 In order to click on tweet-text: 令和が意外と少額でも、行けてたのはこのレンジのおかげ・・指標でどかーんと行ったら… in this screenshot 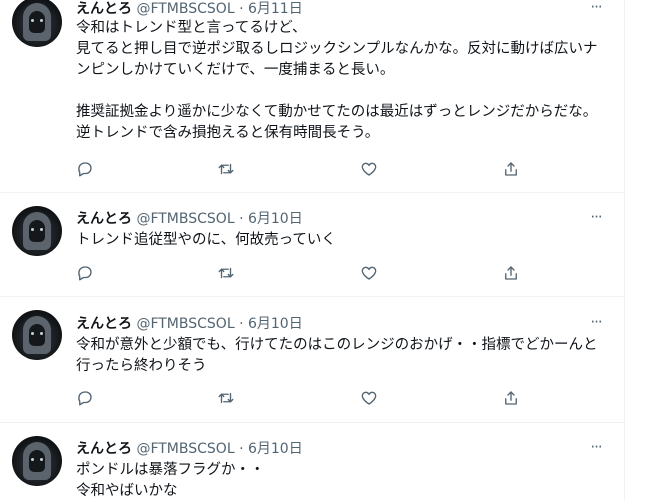, I will do `click(337, 355)`.